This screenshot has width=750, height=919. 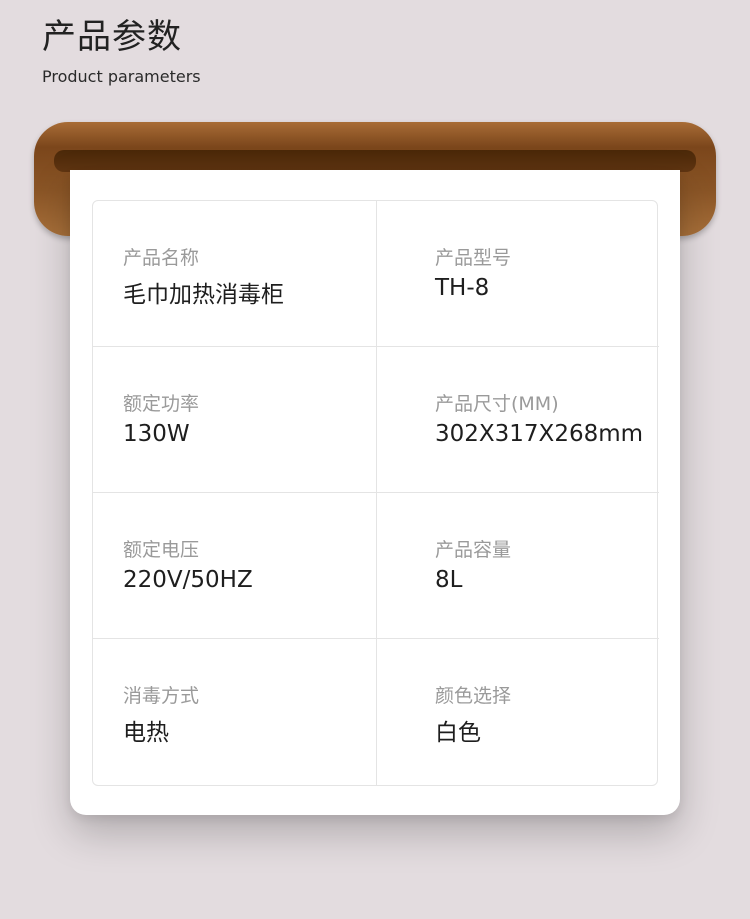 I want to click on param-value: TH-8, so click(x=462, y=288).